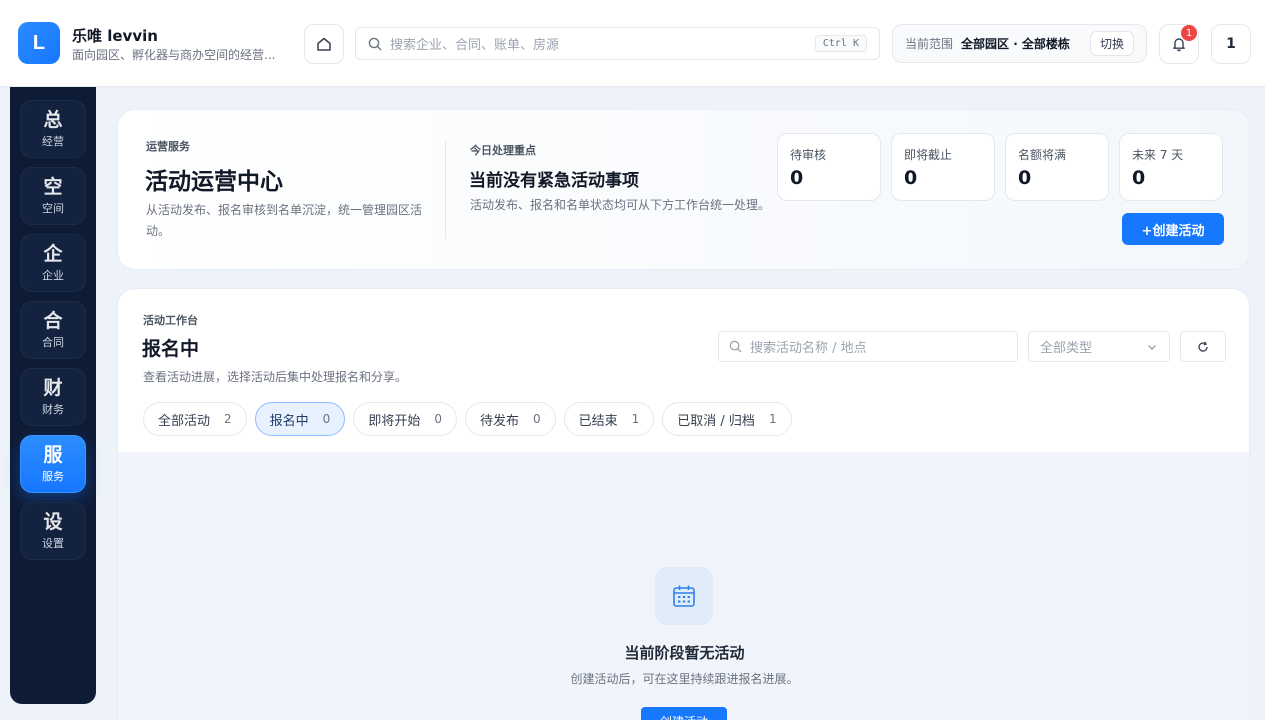 The width and height of the screenshot is (1265, 720). What do you see at coordinates (1231, 44) in the screenshot?
I see `user-avatar: 1` at bounding box center [1231, 44].